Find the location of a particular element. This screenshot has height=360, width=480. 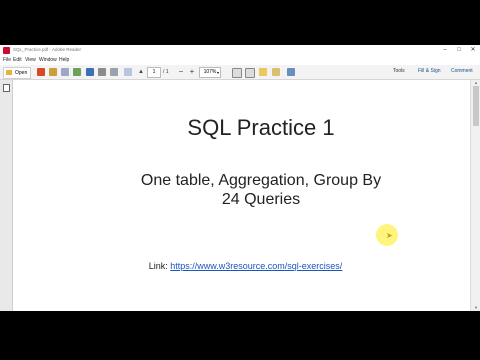

print-icon is located at coordinates (102, 72).